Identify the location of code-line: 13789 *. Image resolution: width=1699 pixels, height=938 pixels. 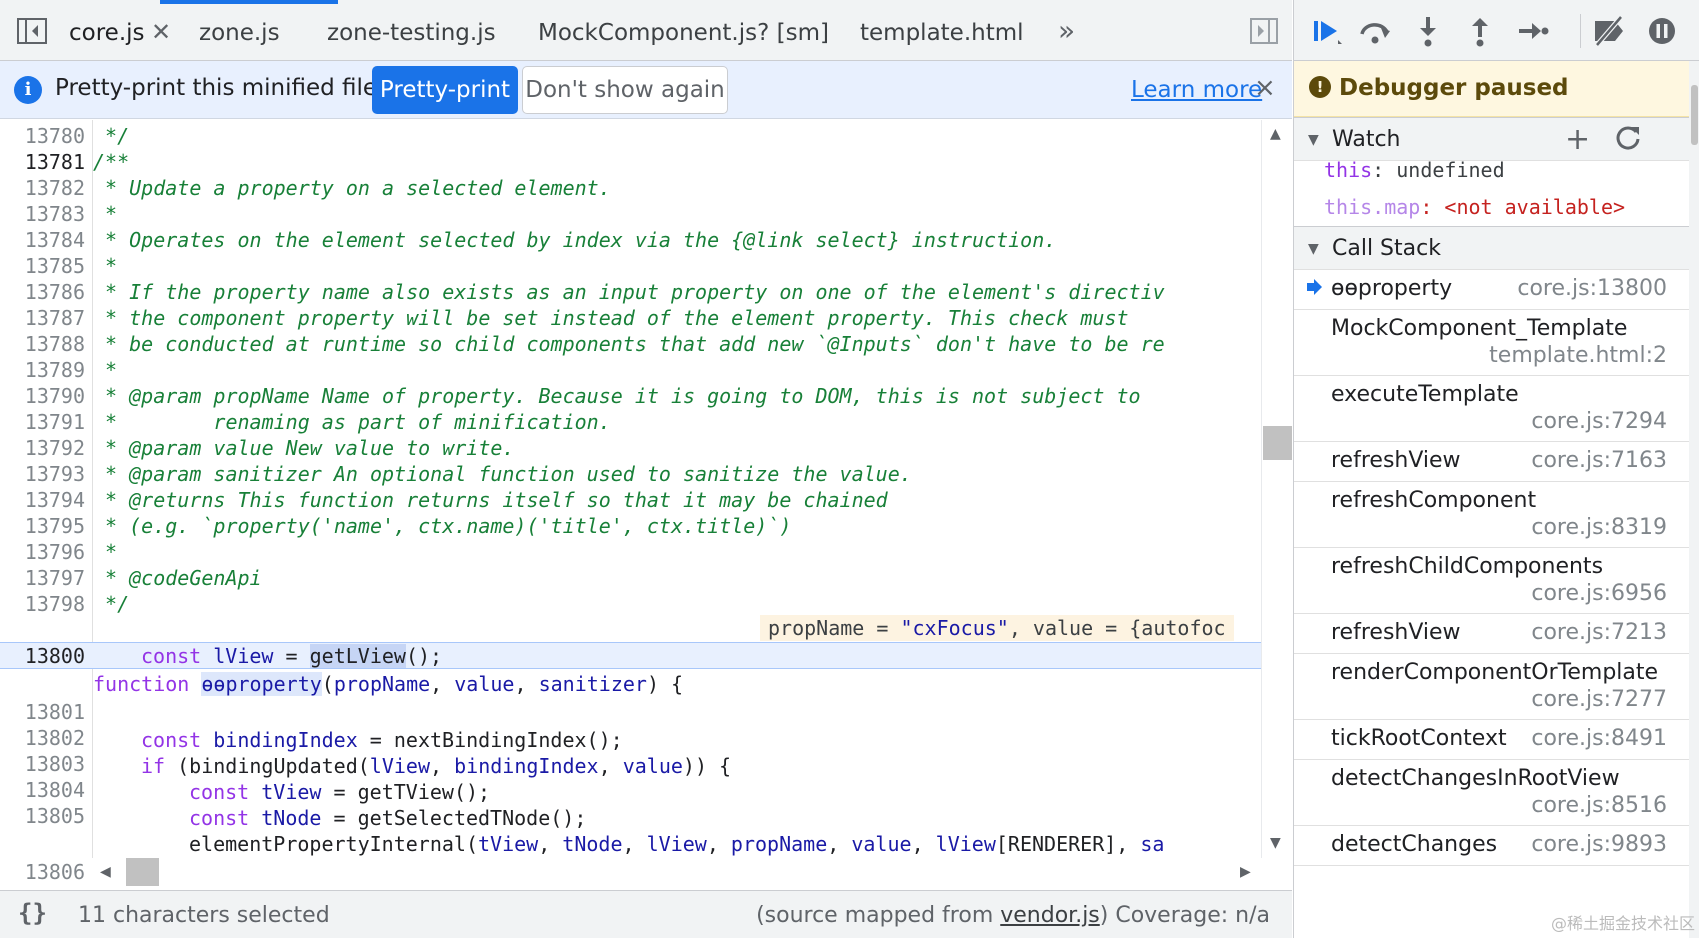
(630, 370).